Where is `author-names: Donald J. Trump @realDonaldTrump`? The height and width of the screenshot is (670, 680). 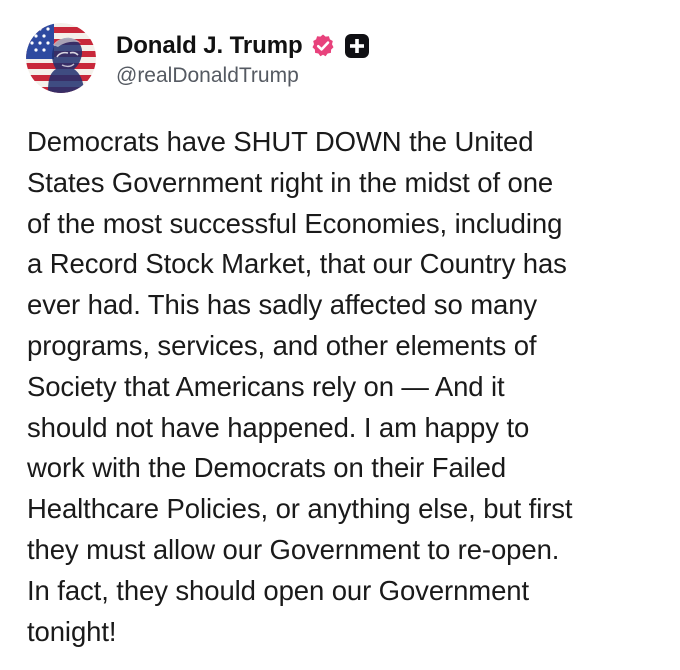
author-names: Donald J. Trump @realDonaldTrump is located at coordinates (243, 58).